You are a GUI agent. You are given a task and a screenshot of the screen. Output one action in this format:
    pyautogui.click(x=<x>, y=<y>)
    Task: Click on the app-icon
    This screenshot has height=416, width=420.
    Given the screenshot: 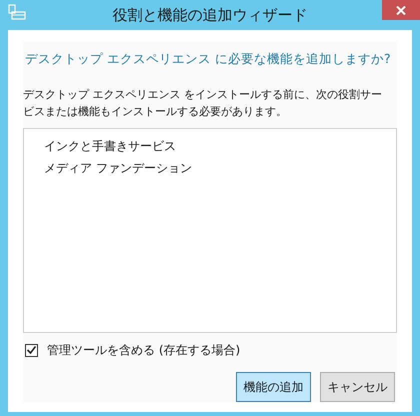 What is the action you would take?
    pyautogui.click(x=17, y=12)
    